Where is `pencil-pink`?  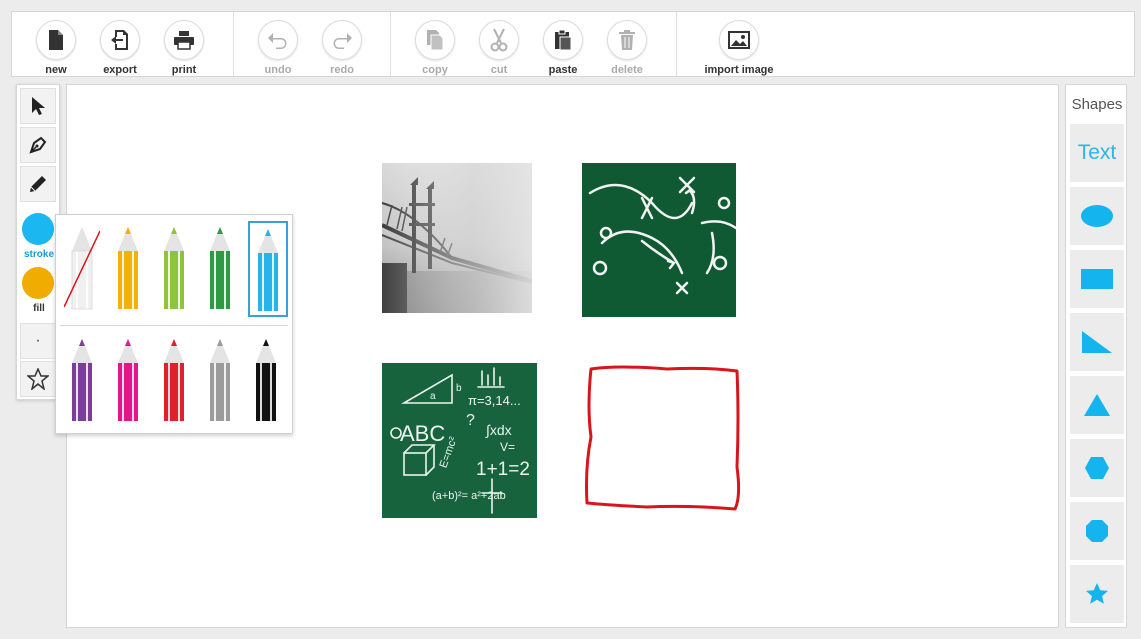 pencil-pink is located at coordinates (130, 381).